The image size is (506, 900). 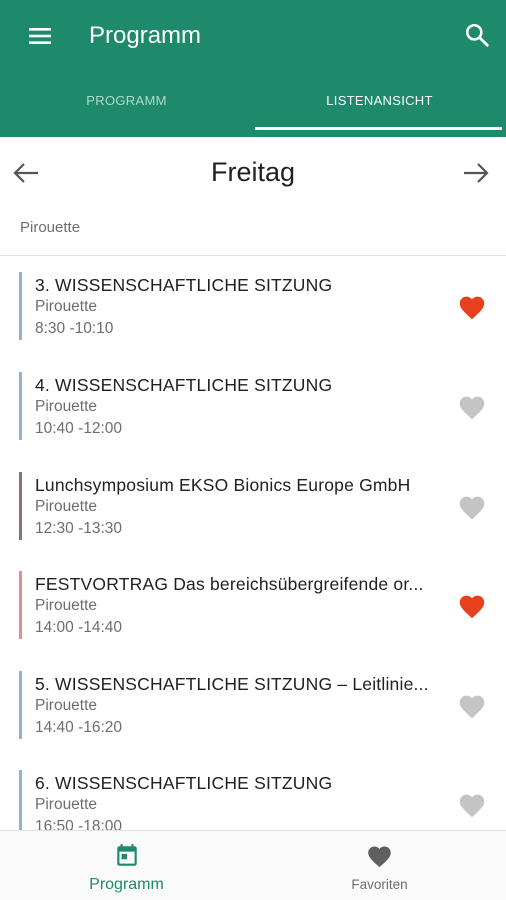 What do you see at coordinates (379, 884) in the screenshot?
I see `bottom-nav-label: Favoriten` at bounding box center [379, 884].